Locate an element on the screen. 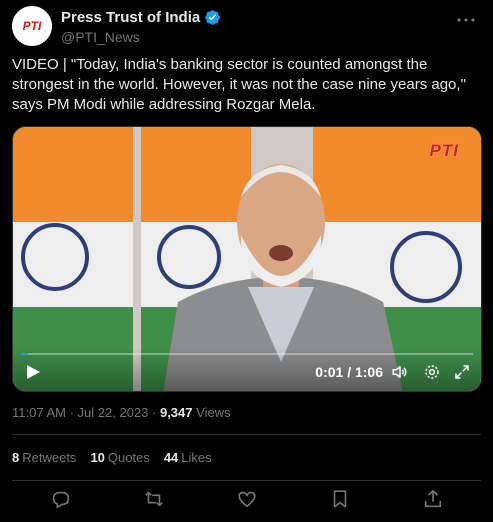 The image size is (493, 522). avatar-text: PTI is located at coordinates (32, 26).